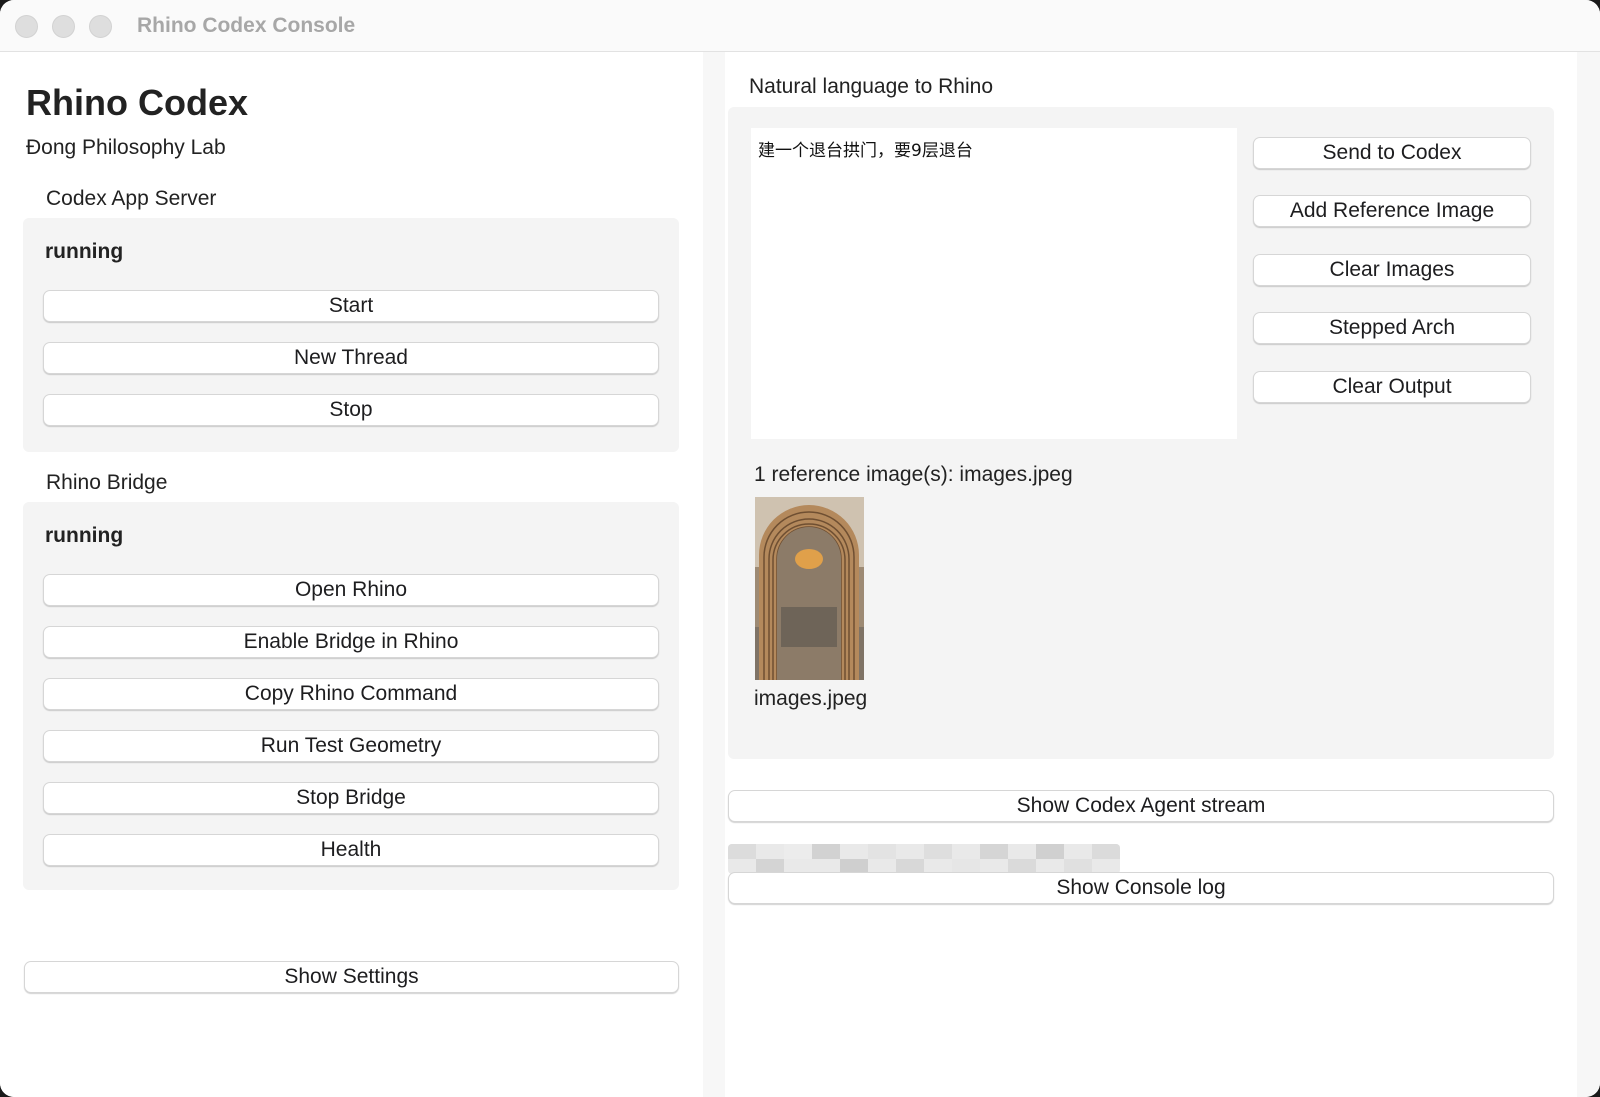  What do you see at coordinates (351, 306) in the screenshot?
I see `start-button: Start` at bounding box center [351, 306].